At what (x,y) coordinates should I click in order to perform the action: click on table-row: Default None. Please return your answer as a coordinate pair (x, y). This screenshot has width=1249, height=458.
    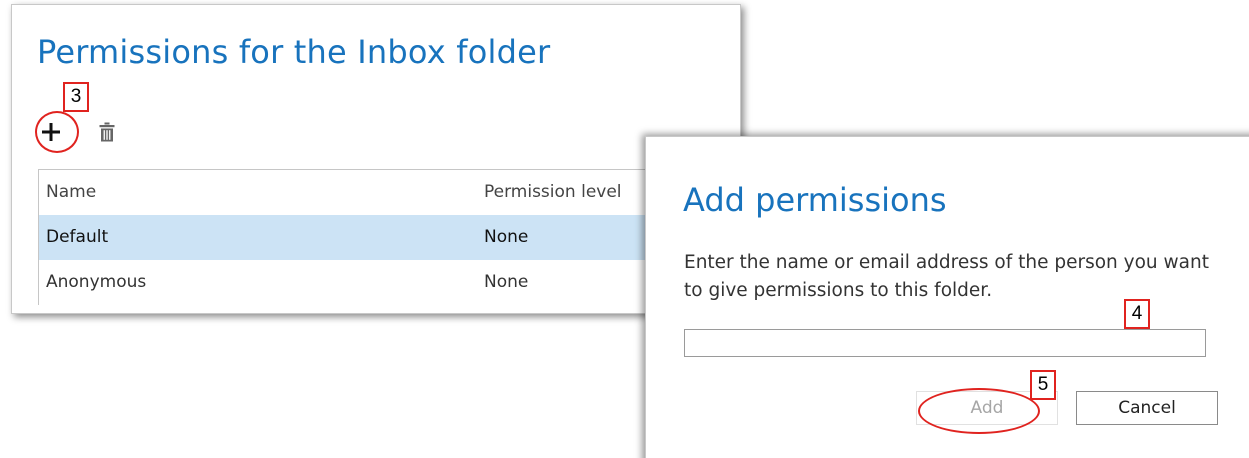
    Looking at the image, I should click on (389, 237).